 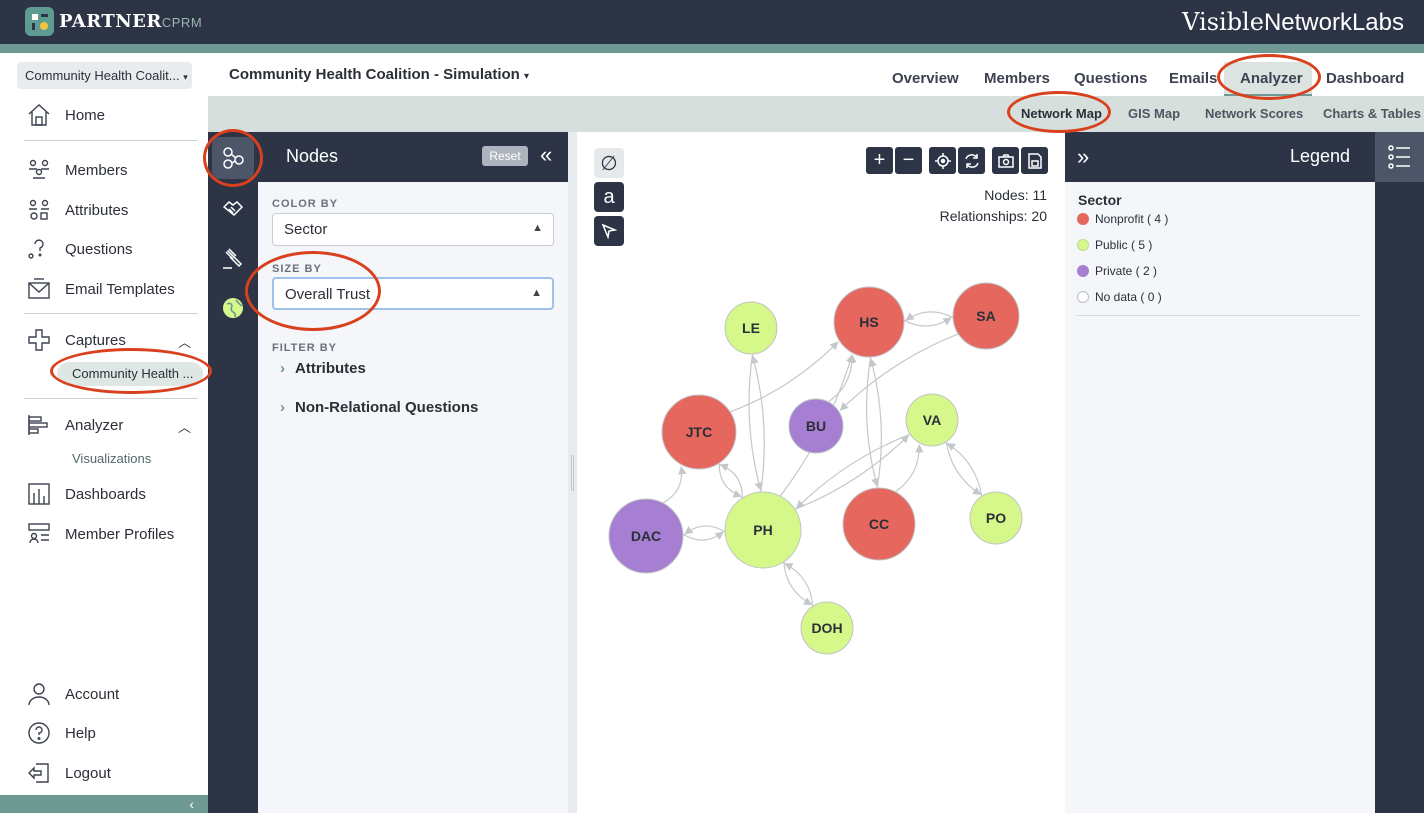 What do you see at coordinates (39, 288) in the screenshot?
I see `envelope-icon` at bounding box center [39, 288].